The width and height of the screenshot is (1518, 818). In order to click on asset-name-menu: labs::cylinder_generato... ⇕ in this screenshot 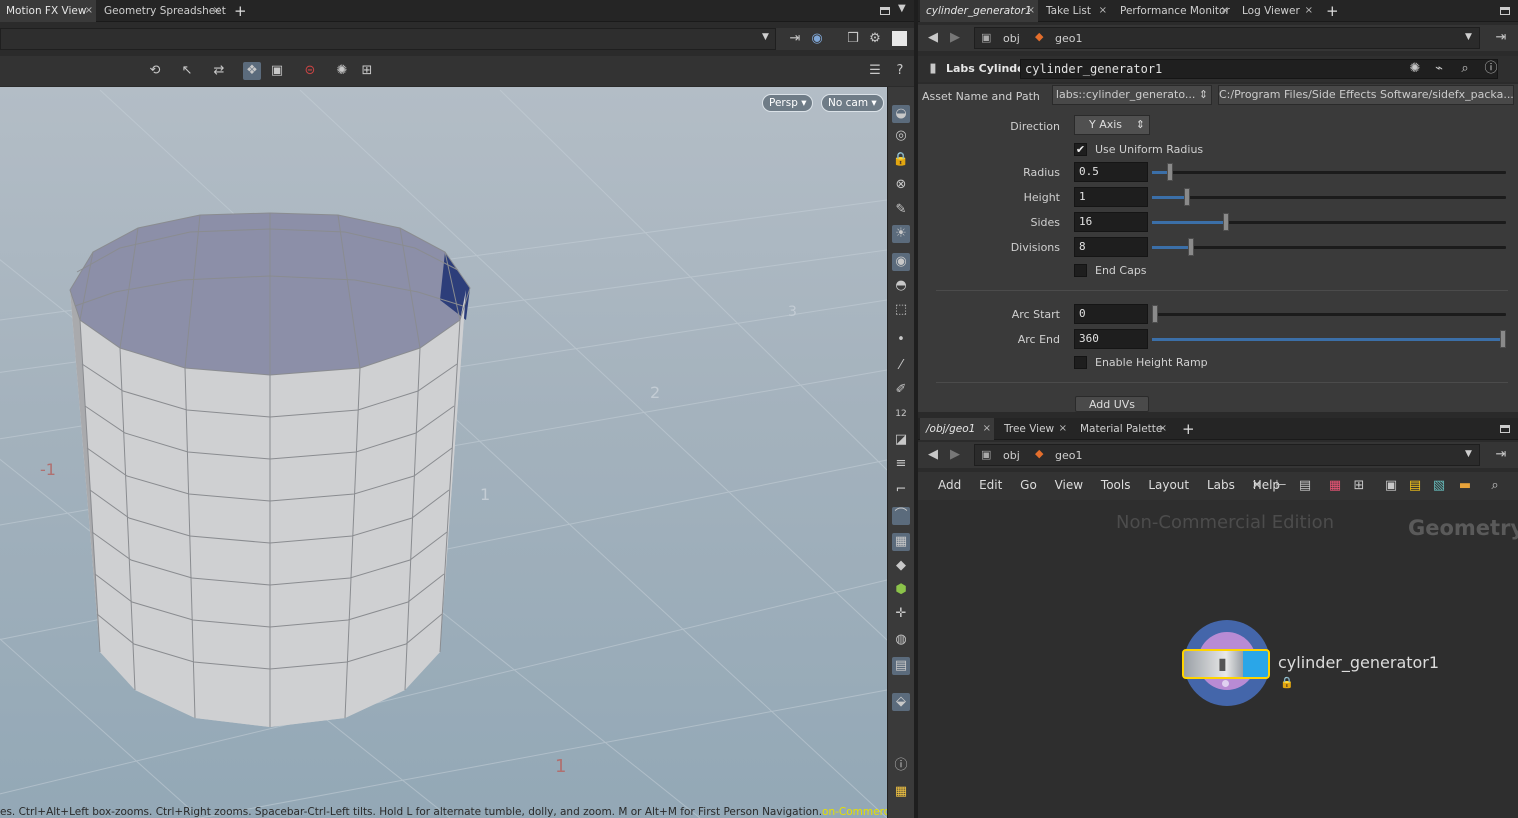, I will do `click(1132, 95)`.